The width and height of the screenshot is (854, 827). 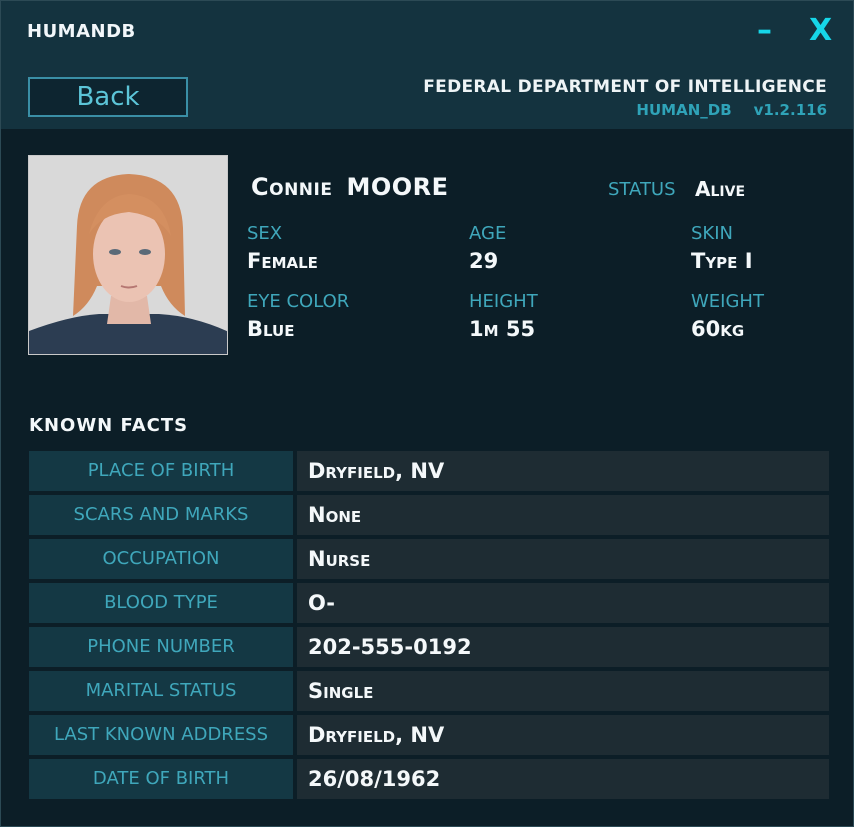 What do you see at coordinates (108, 97) in the screenshot?
I see `back-button: Back` at bounding box center [108, 97].